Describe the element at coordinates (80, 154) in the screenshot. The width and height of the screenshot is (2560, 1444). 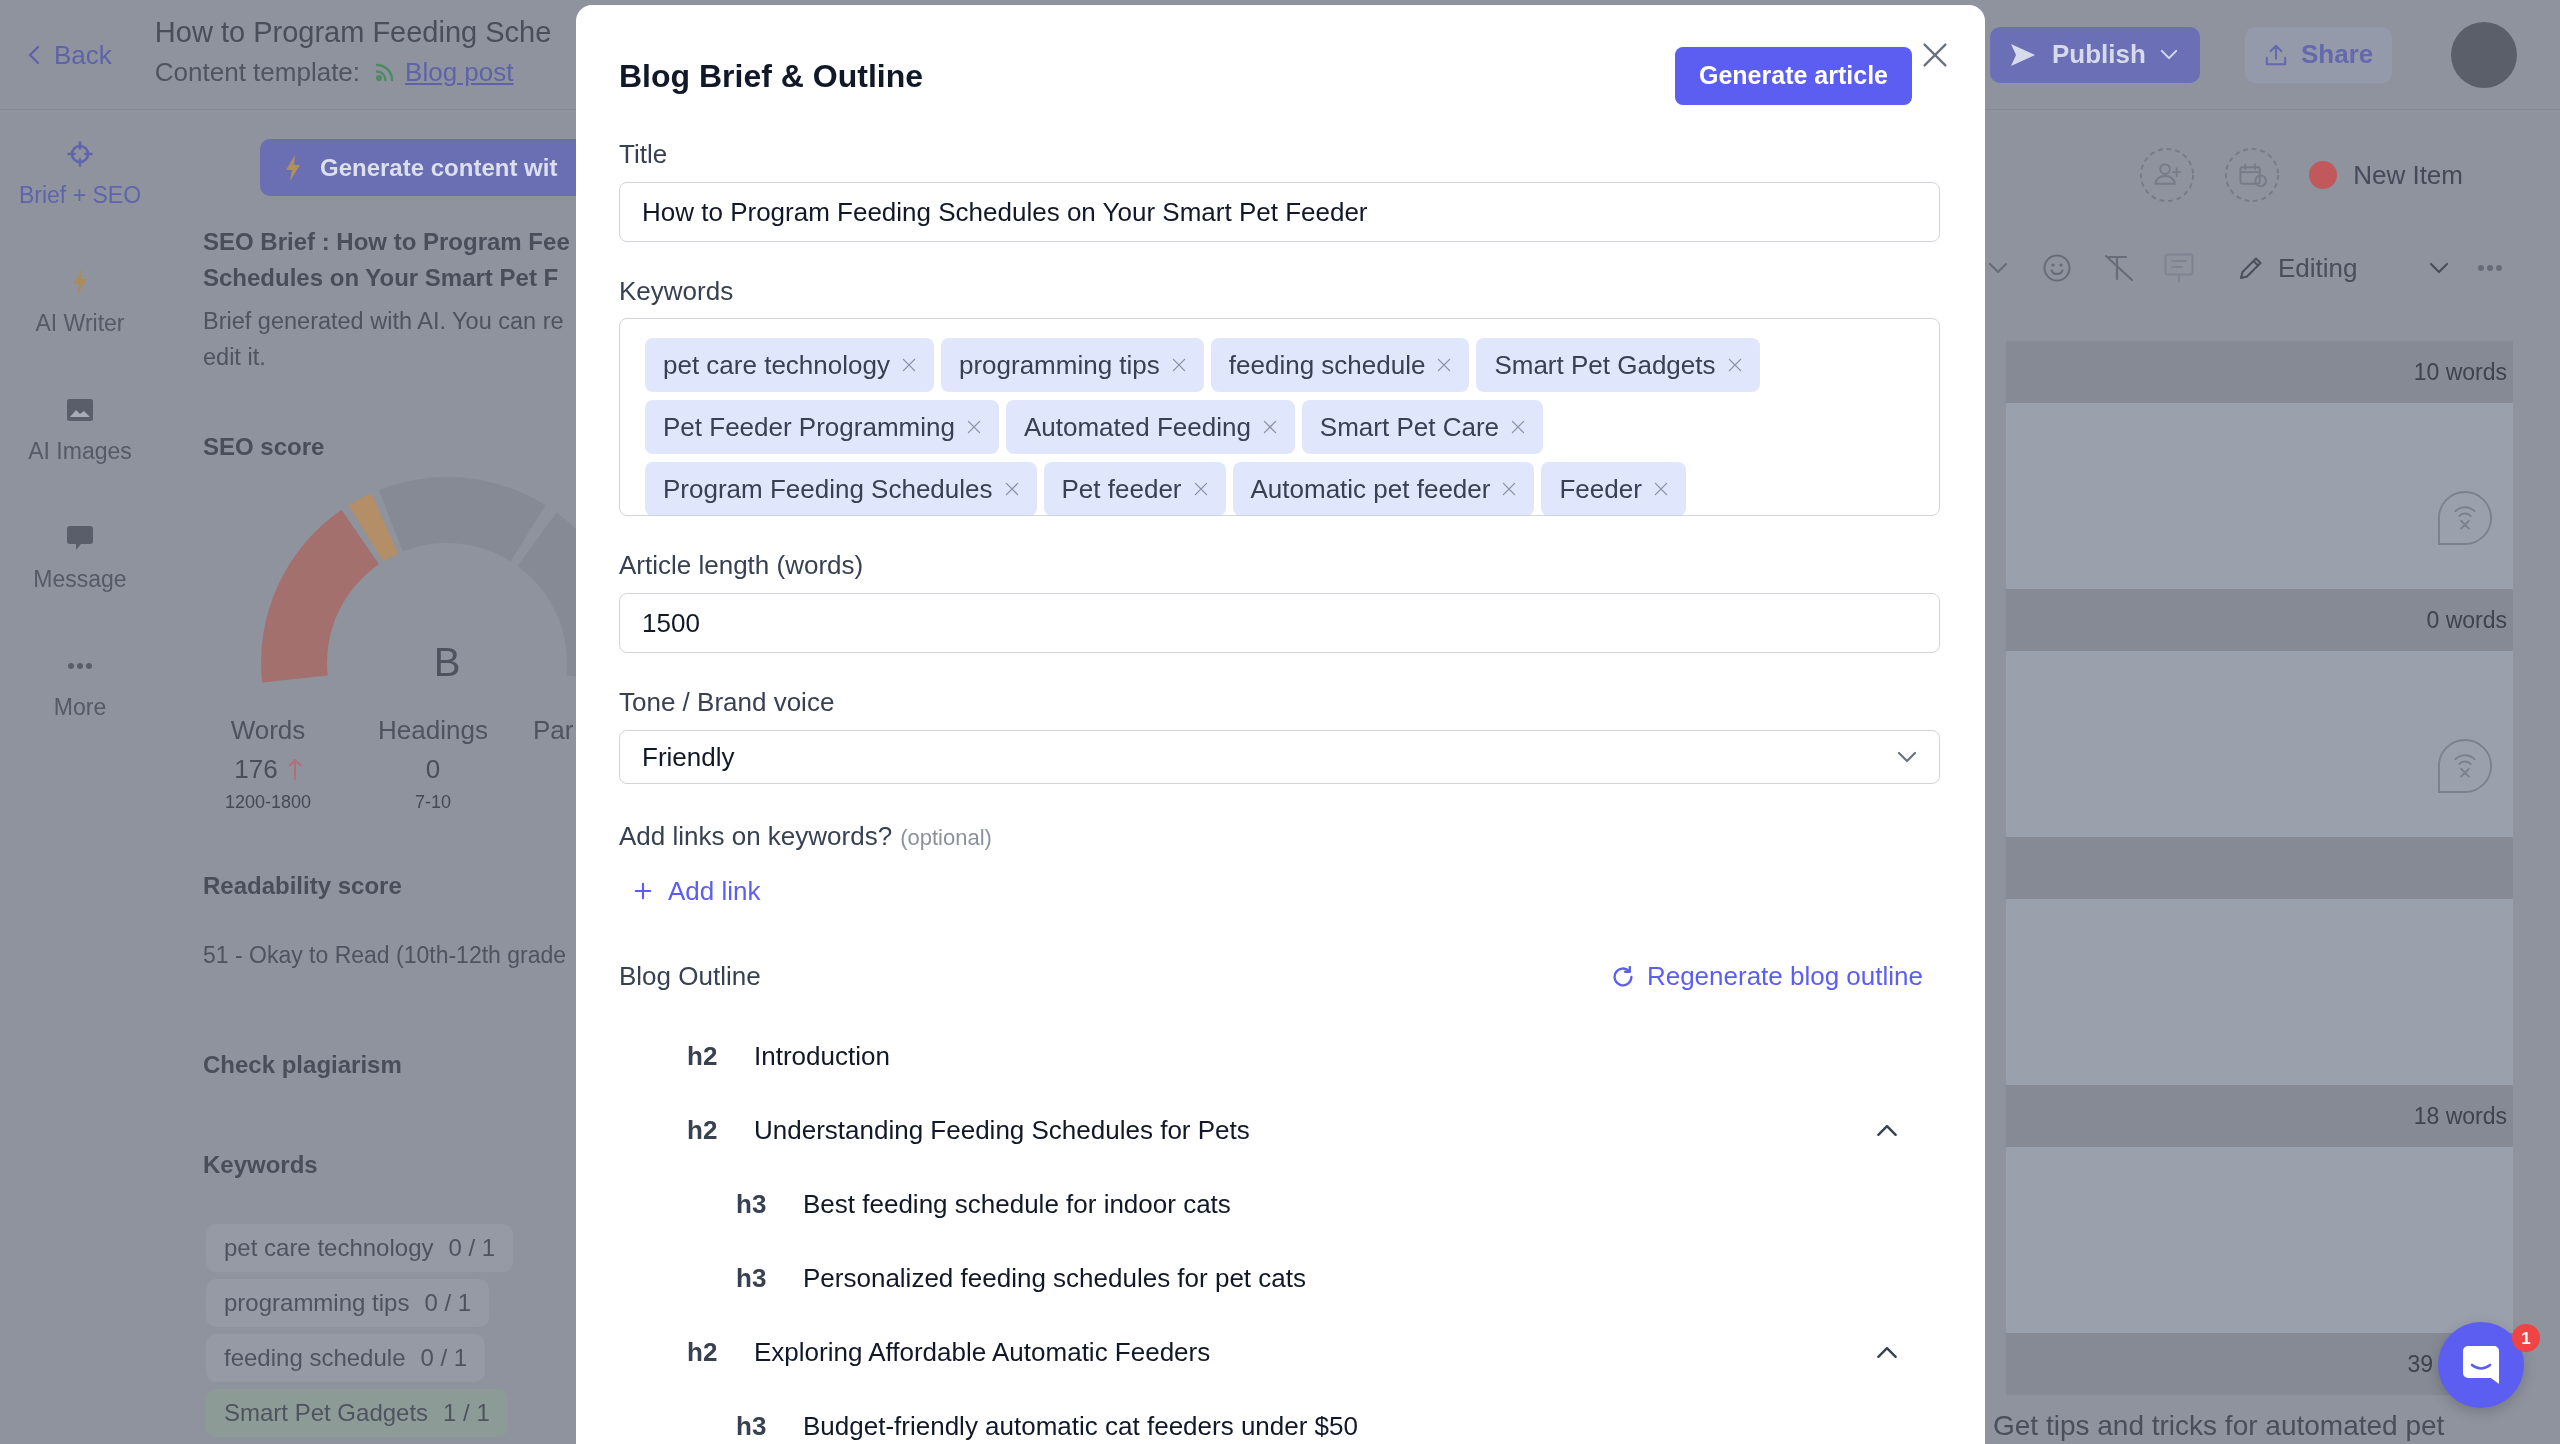
I see `crosshair-icon` at that location.